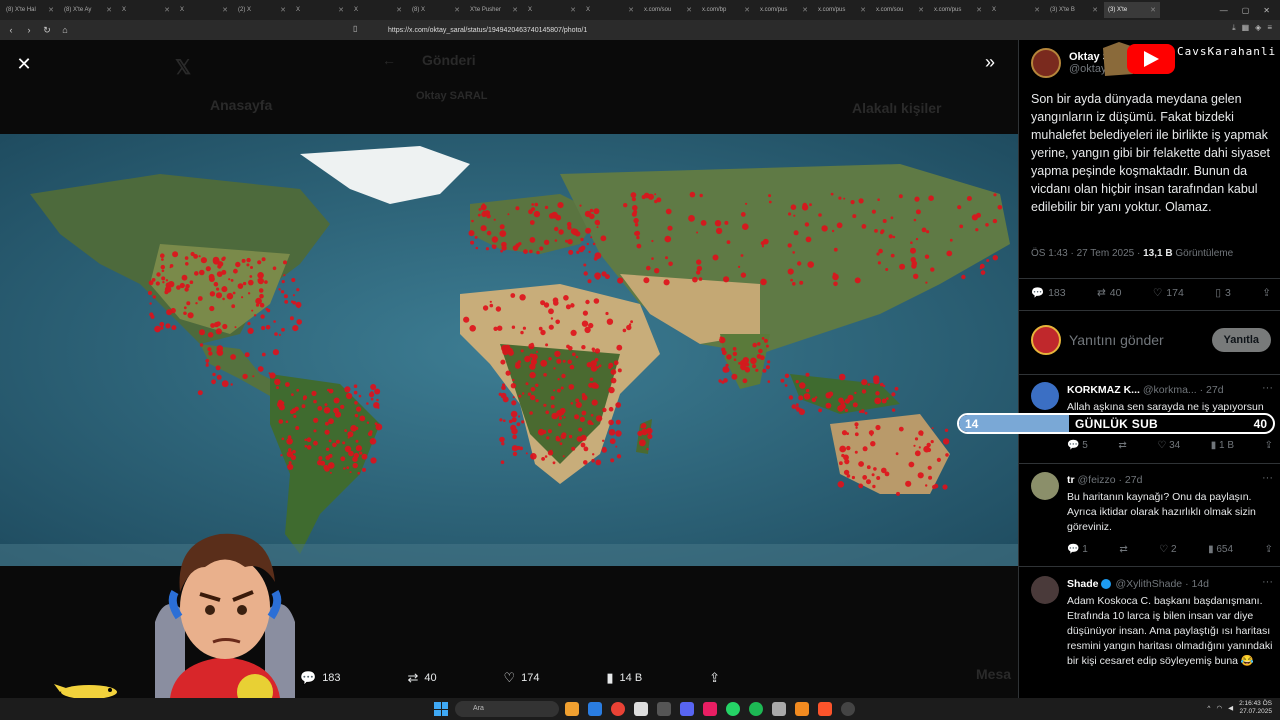  Describe the element at coordinates (1223, 292) in the screenshot. I see `bookmark-button: ▯ 3` at that location.